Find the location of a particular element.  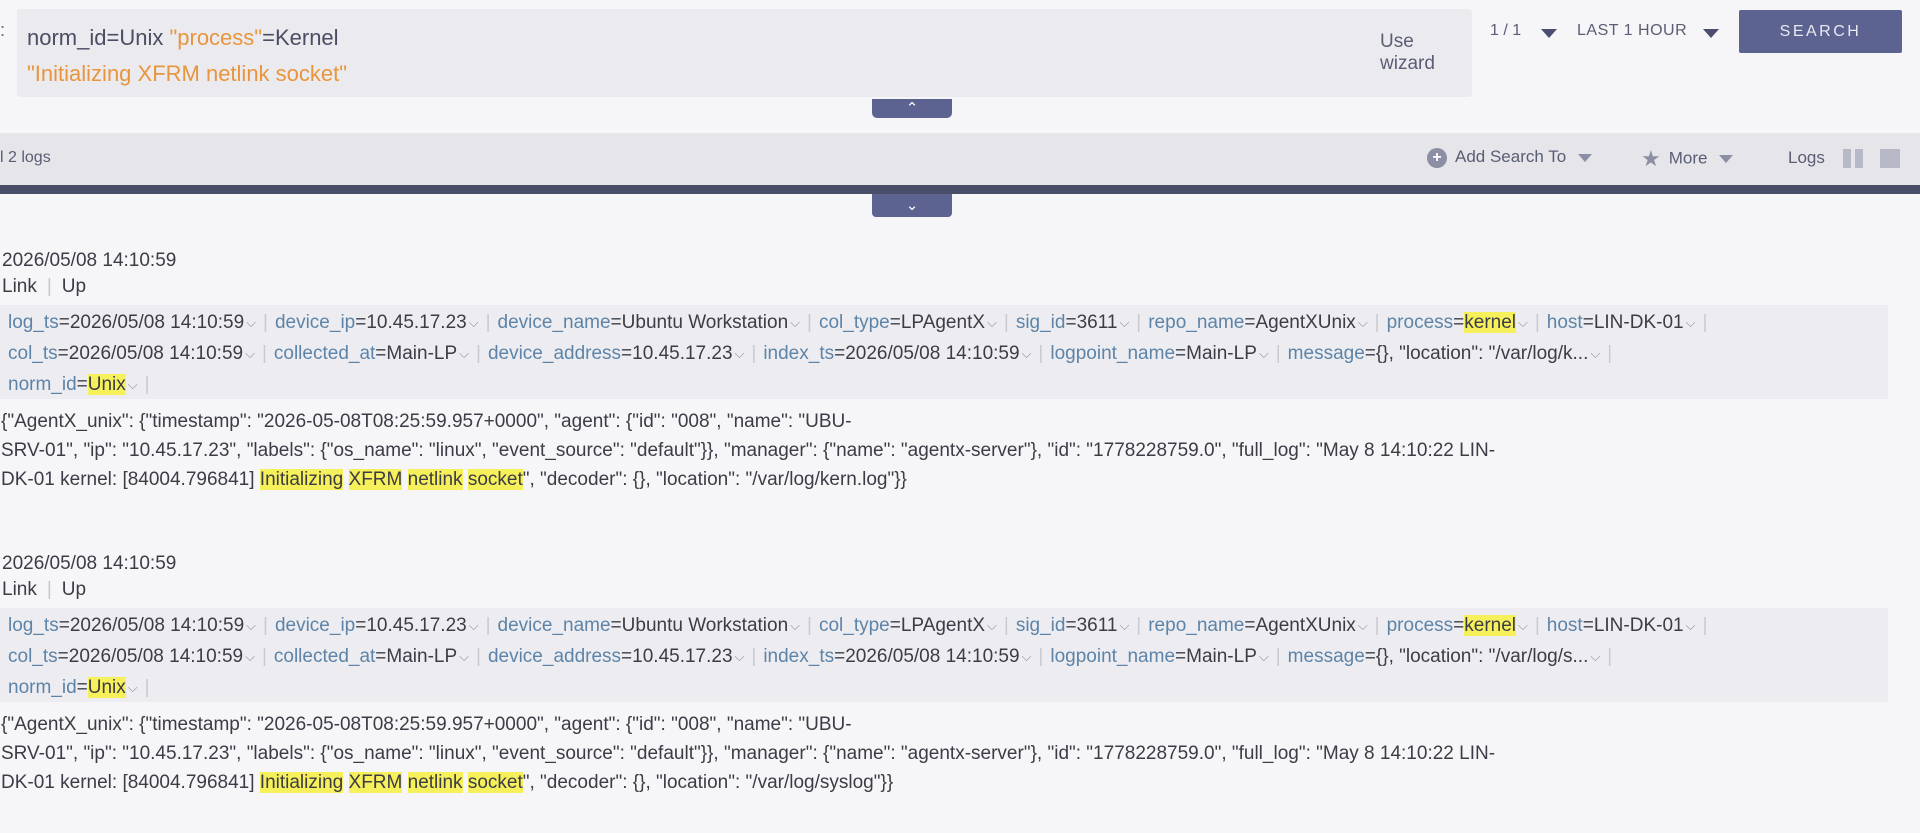

field-message: message={}, "location": "/var/log/s... ⌵ is located at coordinates (1444, 657).